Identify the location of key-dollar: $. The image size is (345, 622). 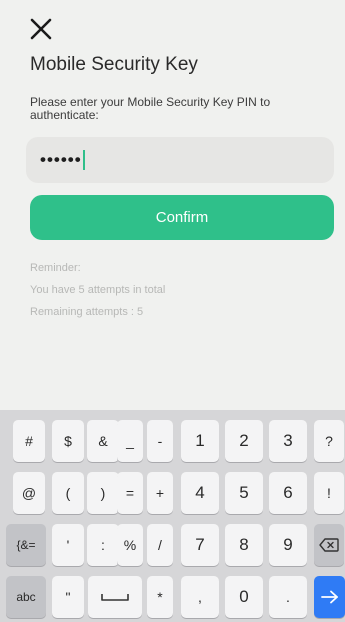
(68, 441).